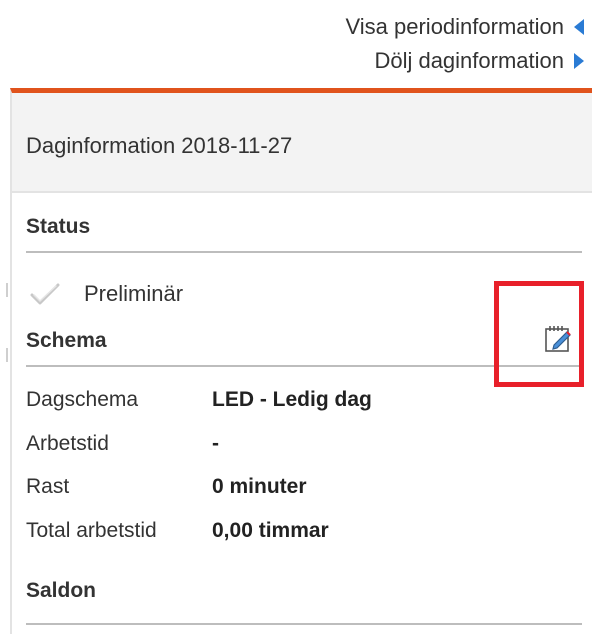 The height and width of the screenshot is (634, 592). I want to click on schema-row-total-arbetstid: Total arbetstid 0,00 timmar, so click(177, 531).